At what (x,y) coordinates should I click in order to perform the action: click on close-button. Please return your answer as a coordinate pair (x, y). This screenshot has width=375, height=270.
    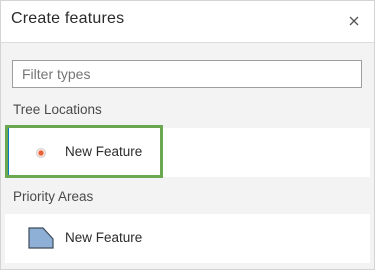
    Looking at the image, I should click on (354, 21).